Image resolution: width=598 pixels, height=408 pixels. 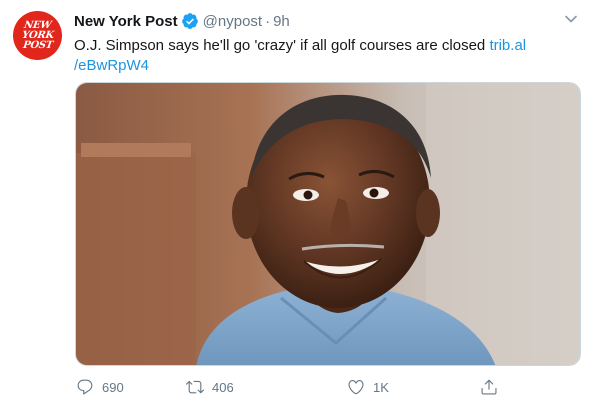 What do you see at coordinates (232, 21) in the screenshot?
I see `account-handle: @nypost` at bounding box center [232, 21].